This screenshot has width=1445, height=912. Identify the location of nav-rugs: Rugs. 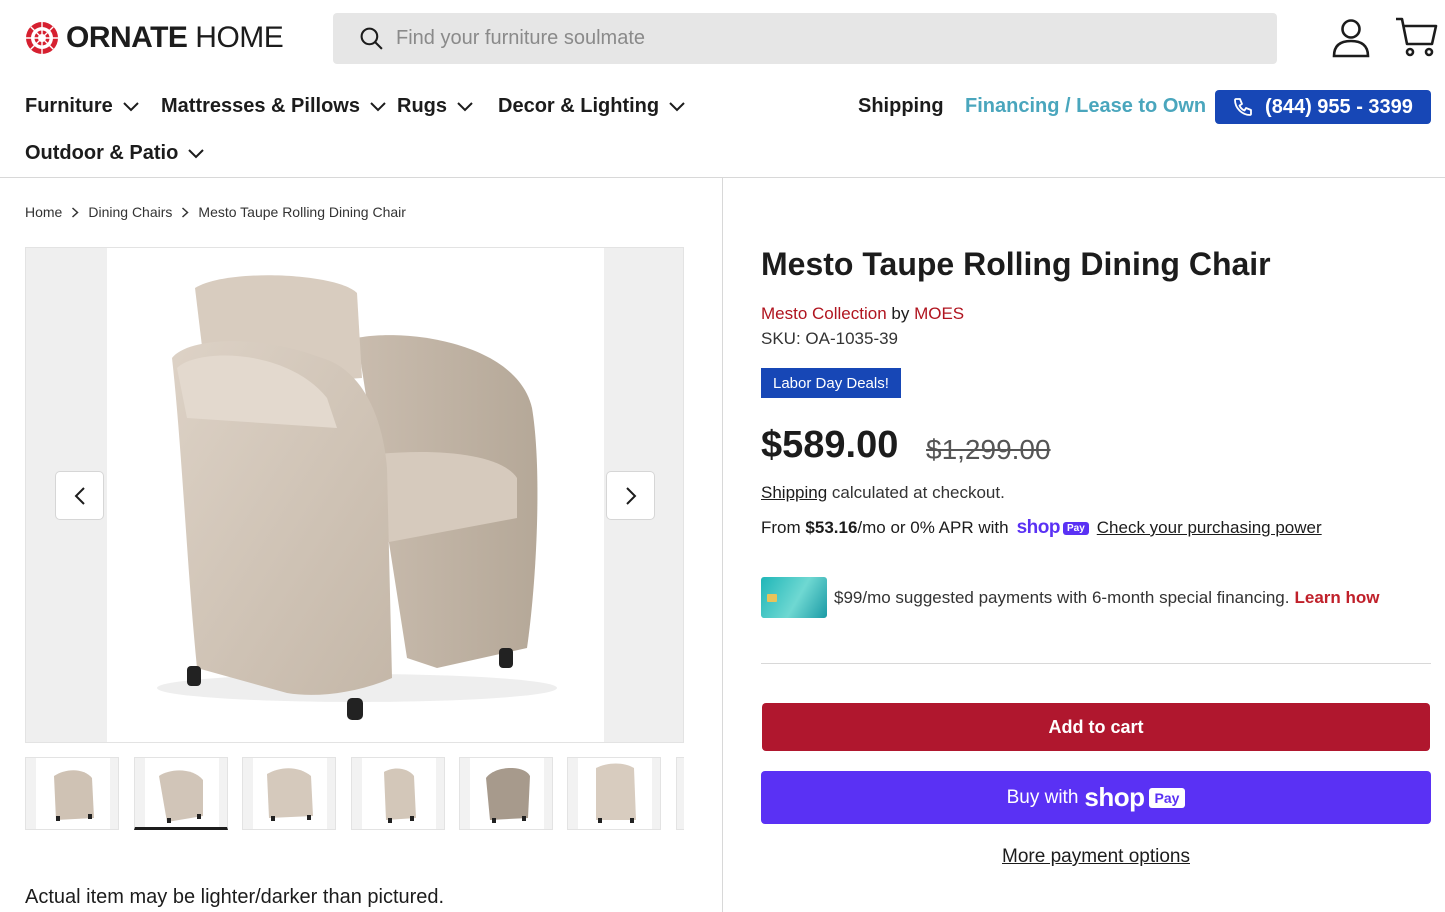
(435, 106).